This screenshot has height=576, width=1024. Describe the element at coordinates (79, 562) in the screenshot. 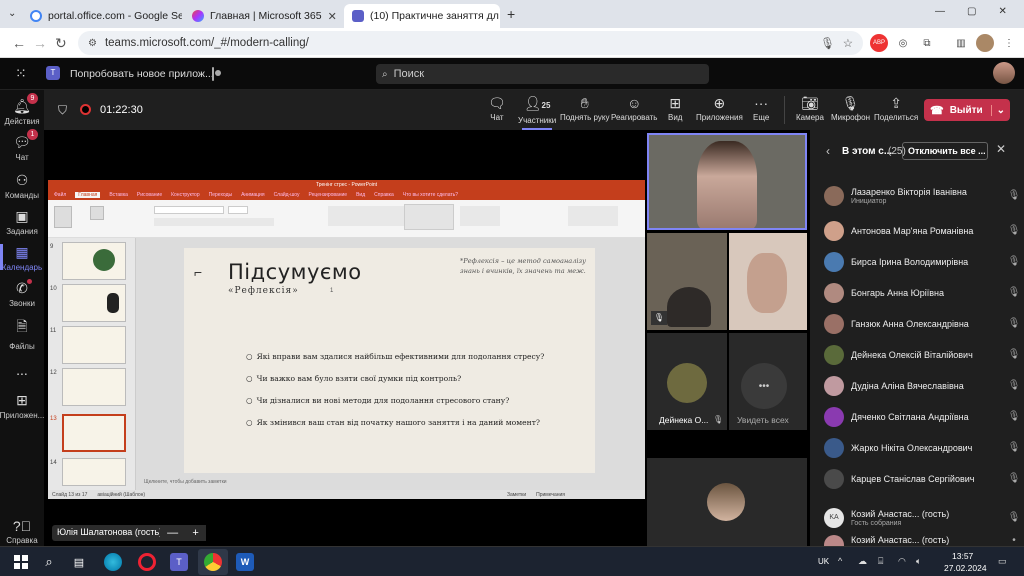

I see `task-view-icon: ▤` at that location.